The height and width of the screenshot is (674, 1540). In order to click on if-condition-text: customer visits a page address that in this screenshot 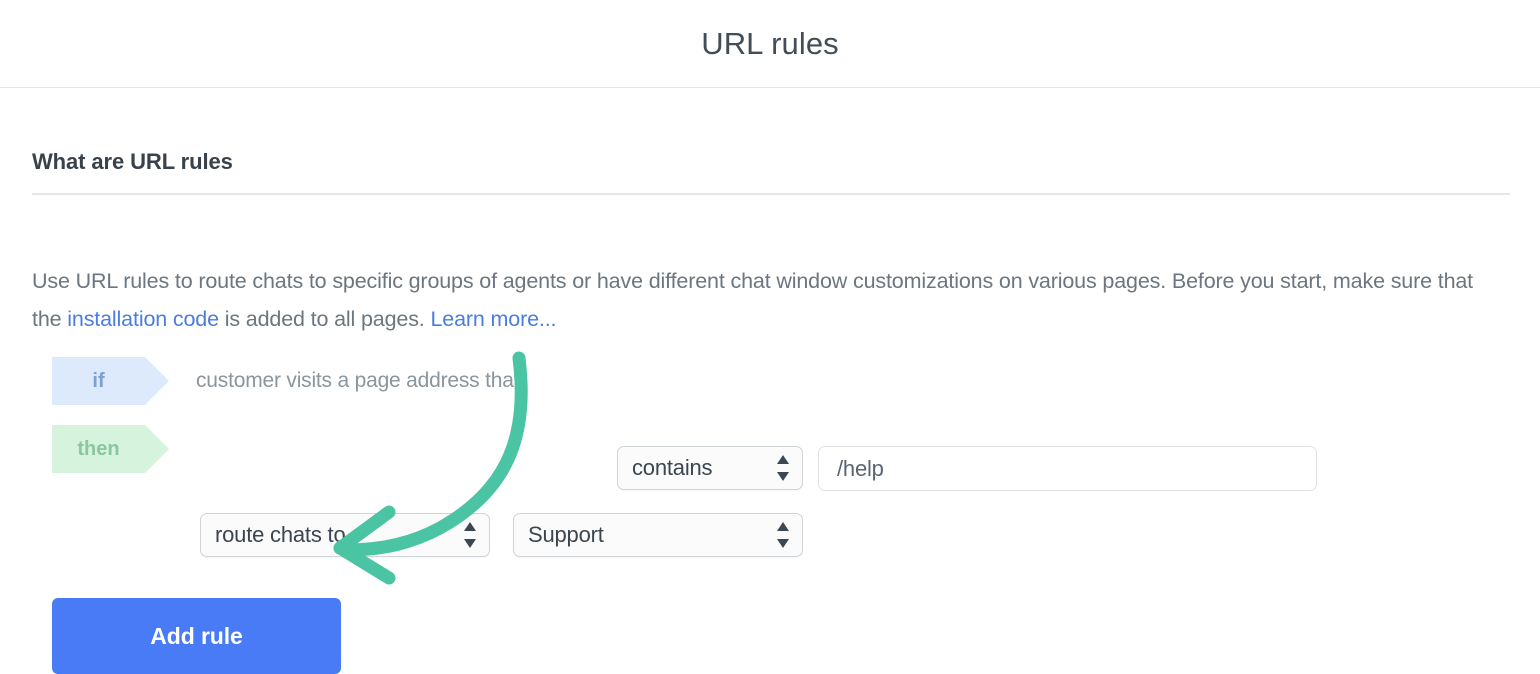, I will do `click(358, 380)`.